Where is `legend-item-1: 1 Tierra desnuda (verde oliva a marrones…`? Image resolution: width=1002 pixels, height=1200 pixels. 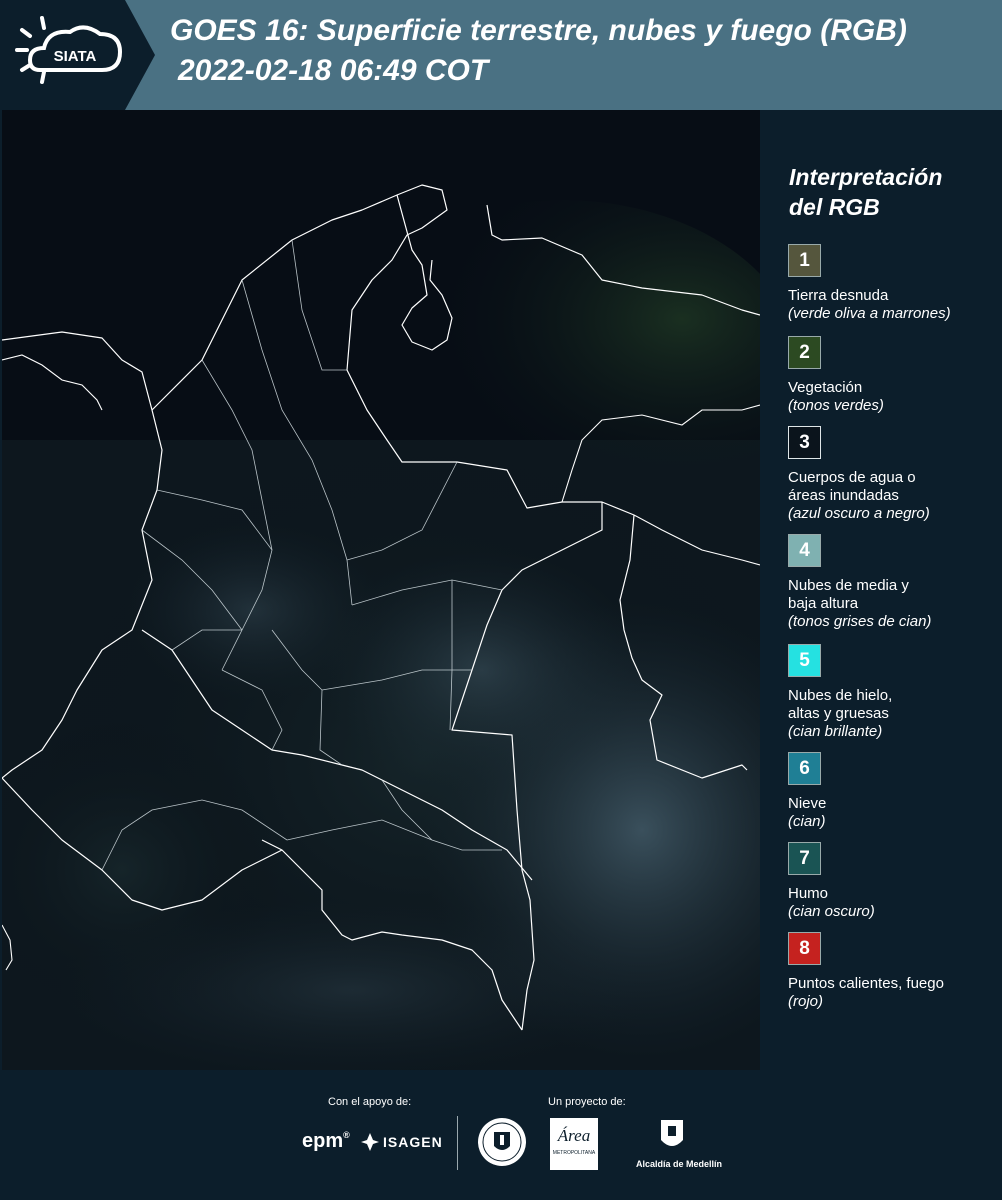
legend-item-1: 1 Tierra desnuda (verde oliva a marrones… is located at coordinates (869, 283).